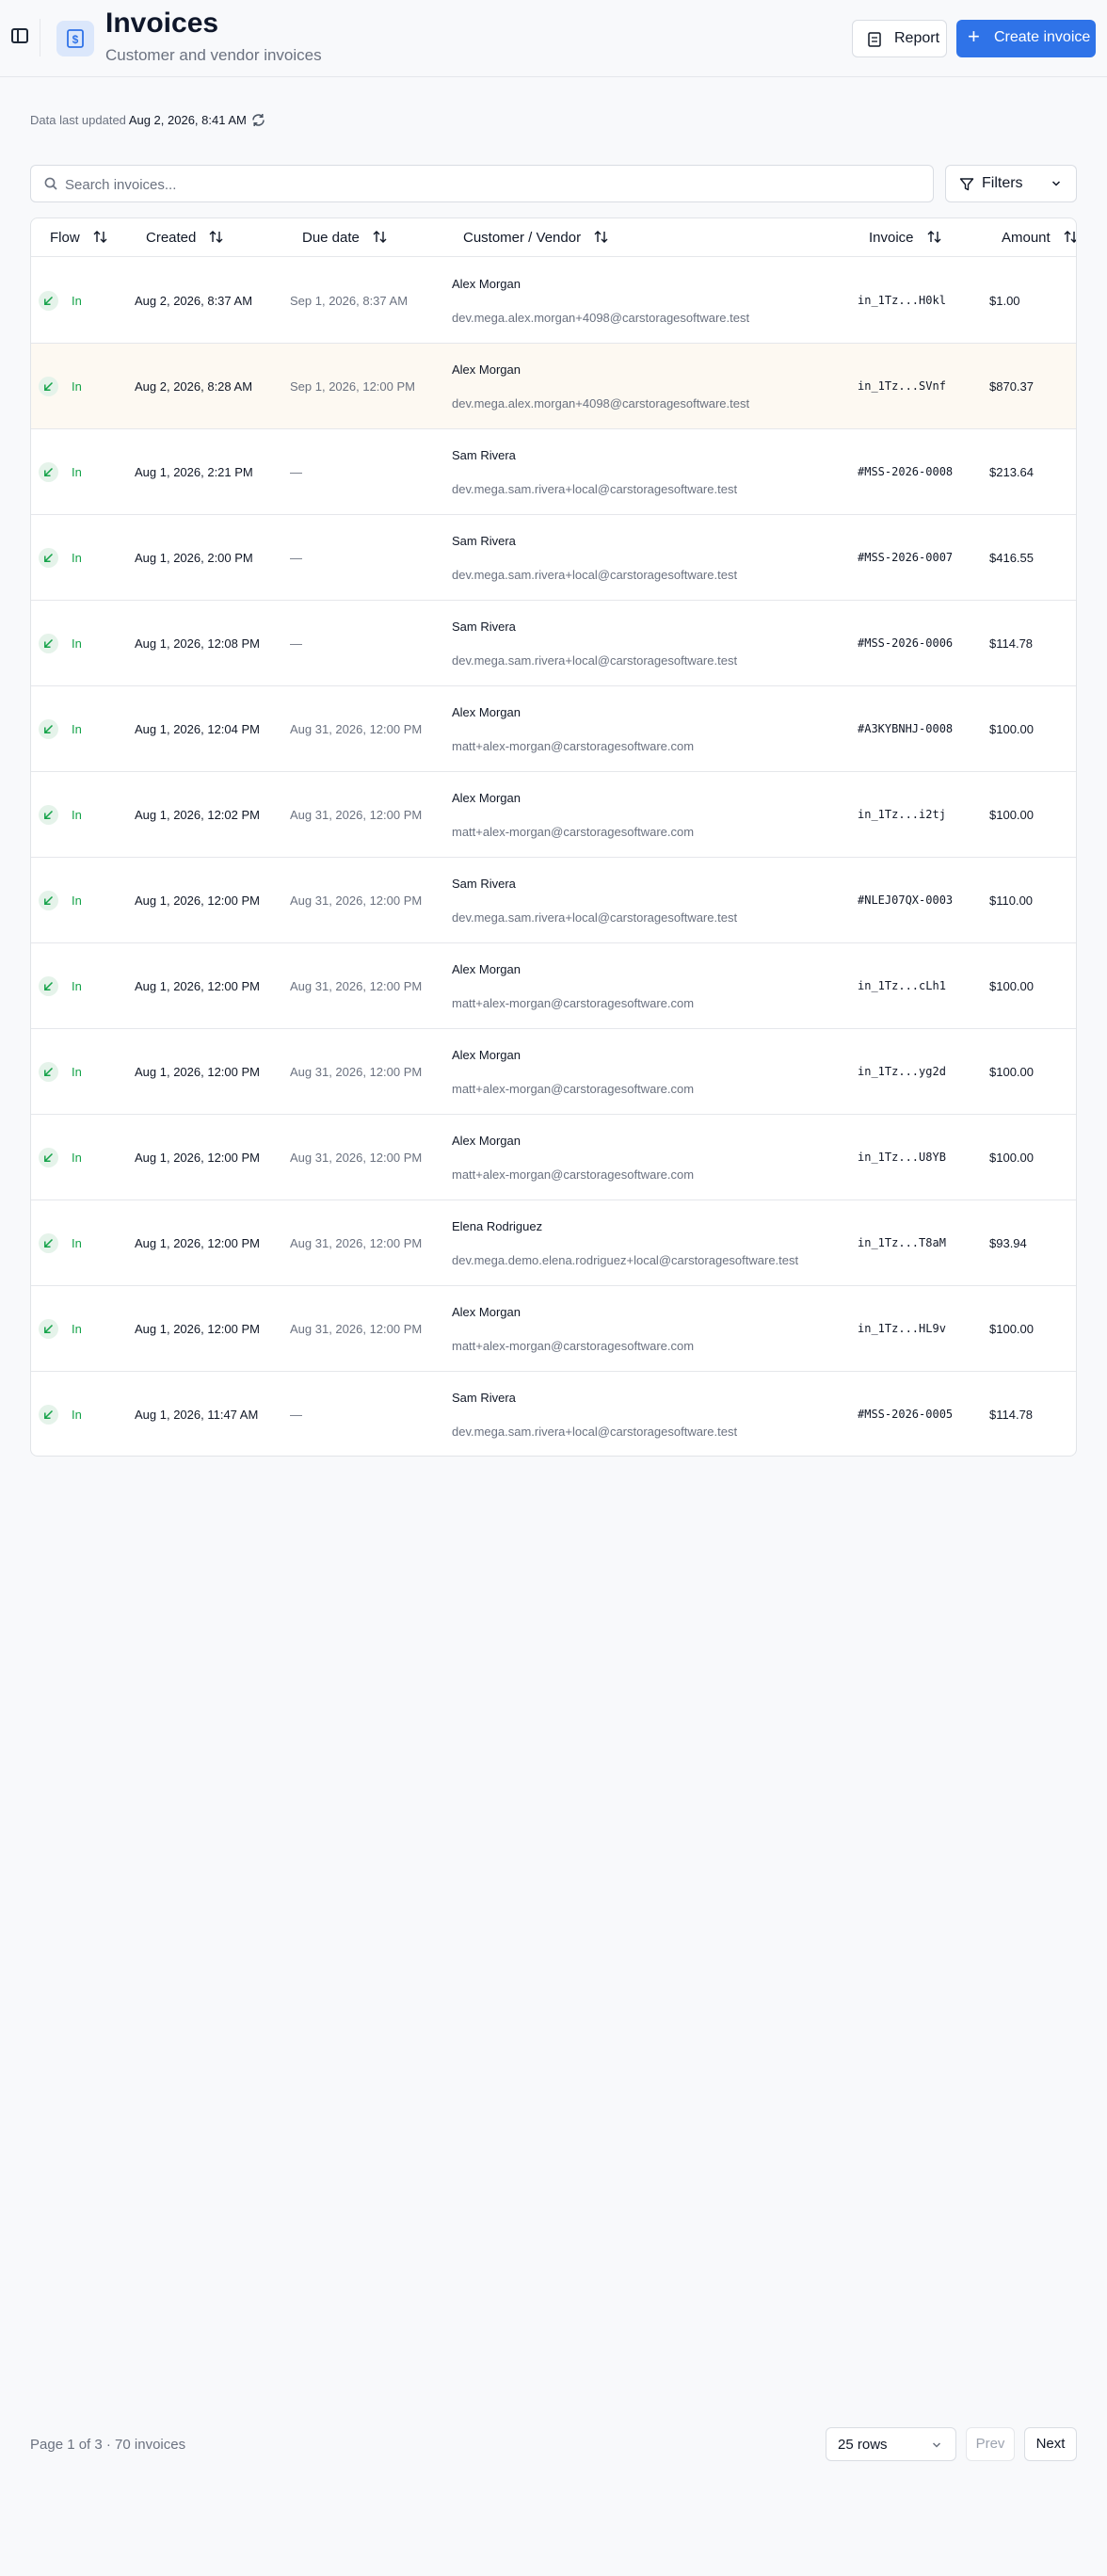  I want to click on invoice-amount: $110.00, so click(1012, 901).